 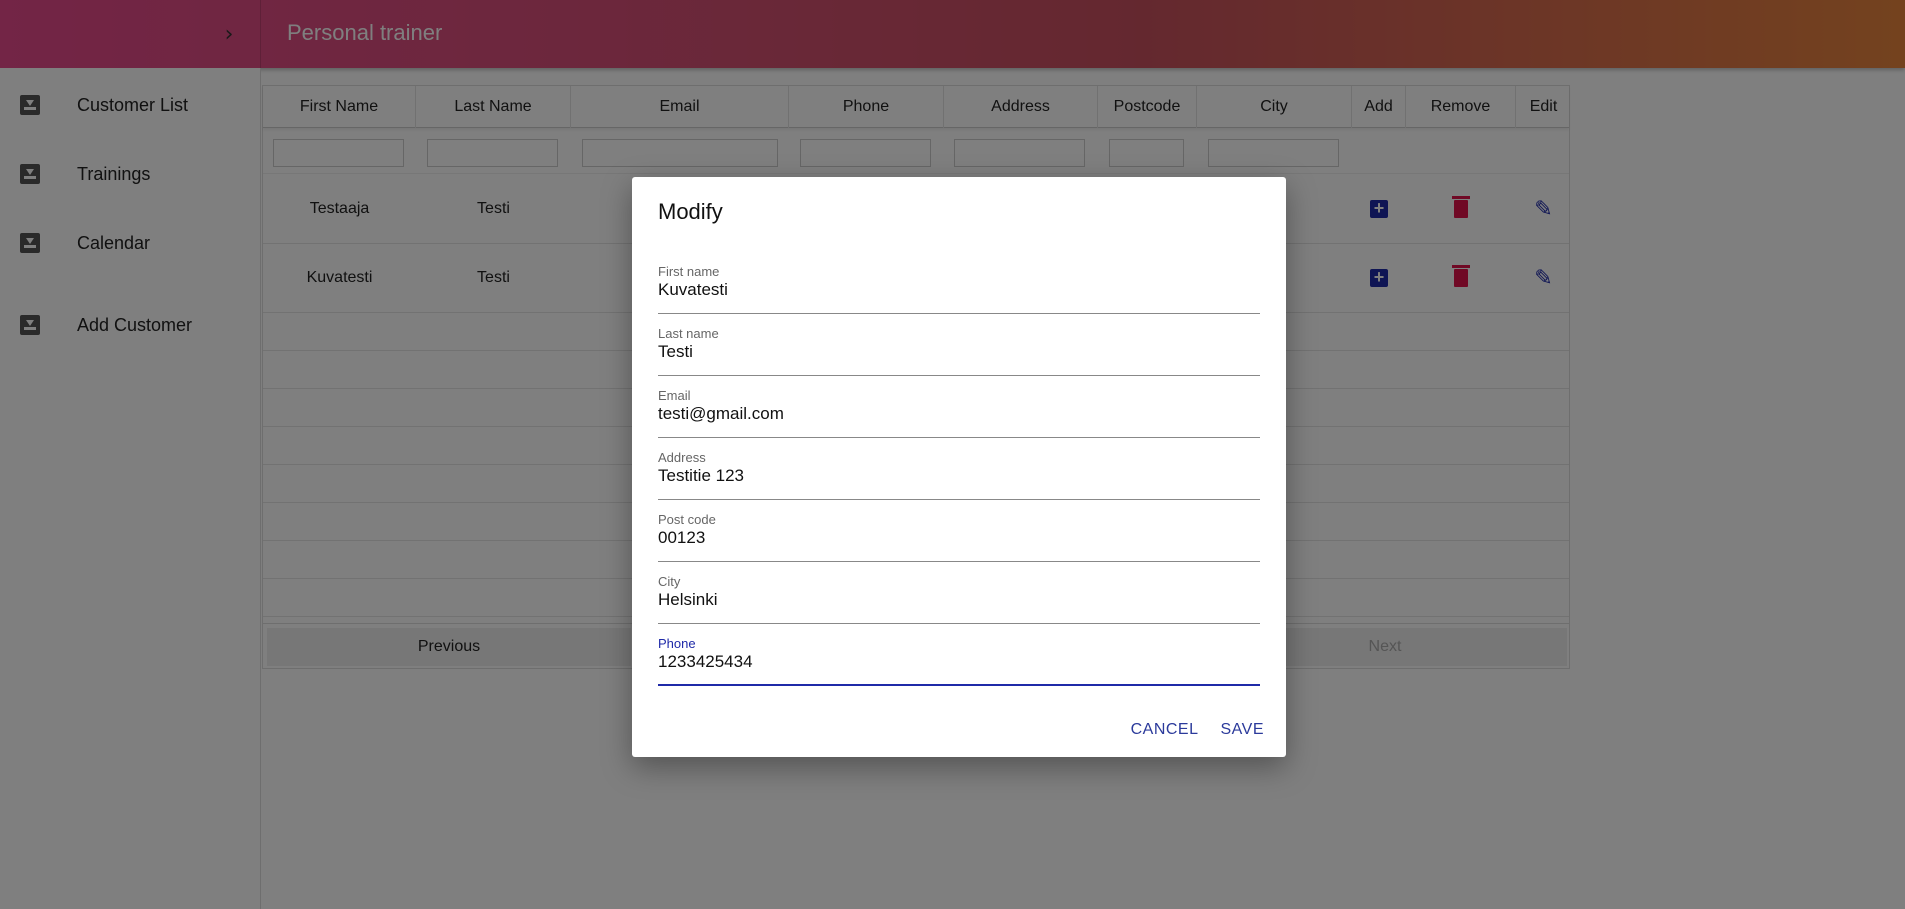 I want to click on city-input, so click(x=959, y=600).